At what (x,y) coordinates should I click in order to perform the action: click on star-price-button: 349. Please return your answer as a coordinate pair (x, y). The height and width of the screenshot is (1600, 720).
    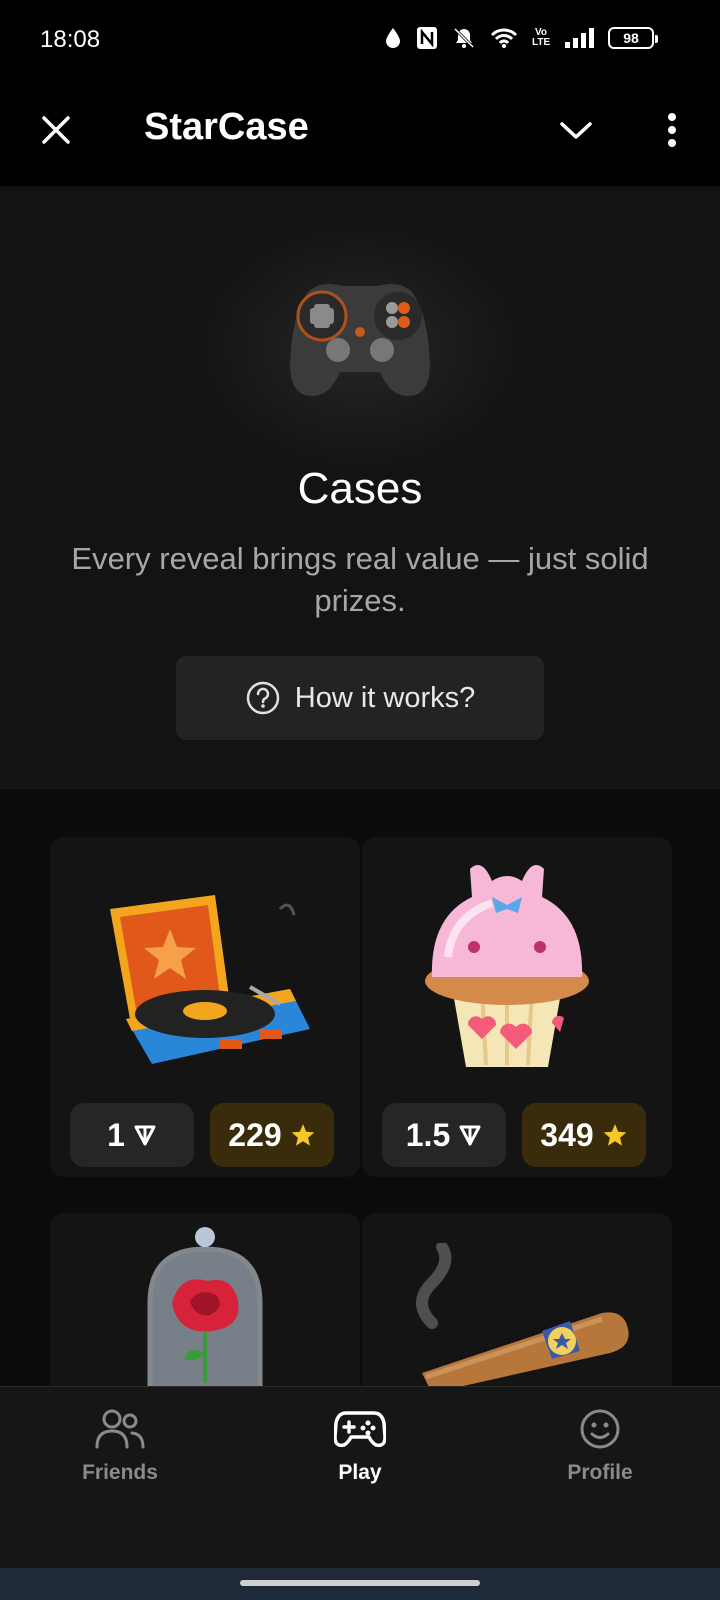
    Looking at the image, I should click on (584, 1135).